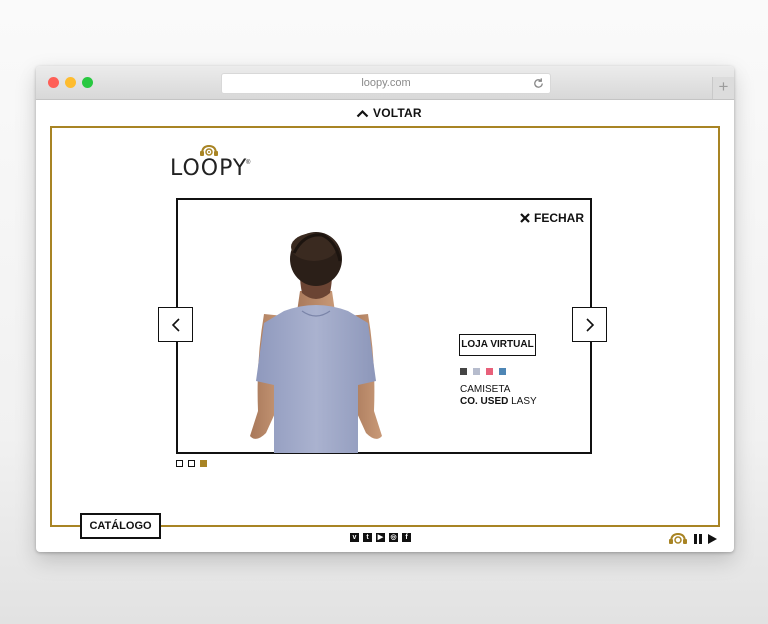 Image resolution: width=768 pixels, height=624 pixels. What do you see at coordinates (497, 345) in the screenshot?
I see `virtual-store-button: LOJA VIRTUAL` at bounding box center [497, 345].